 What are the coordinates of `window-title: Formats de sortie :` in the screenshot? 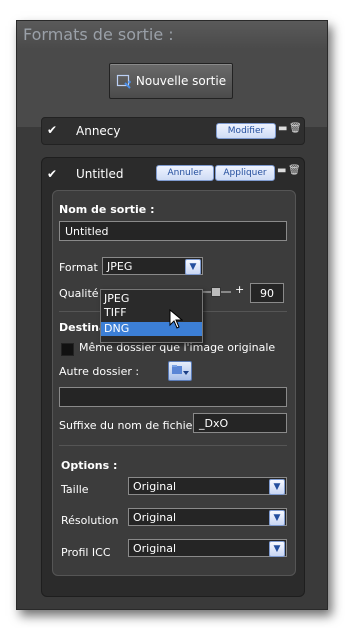 It's located at (172, 35).